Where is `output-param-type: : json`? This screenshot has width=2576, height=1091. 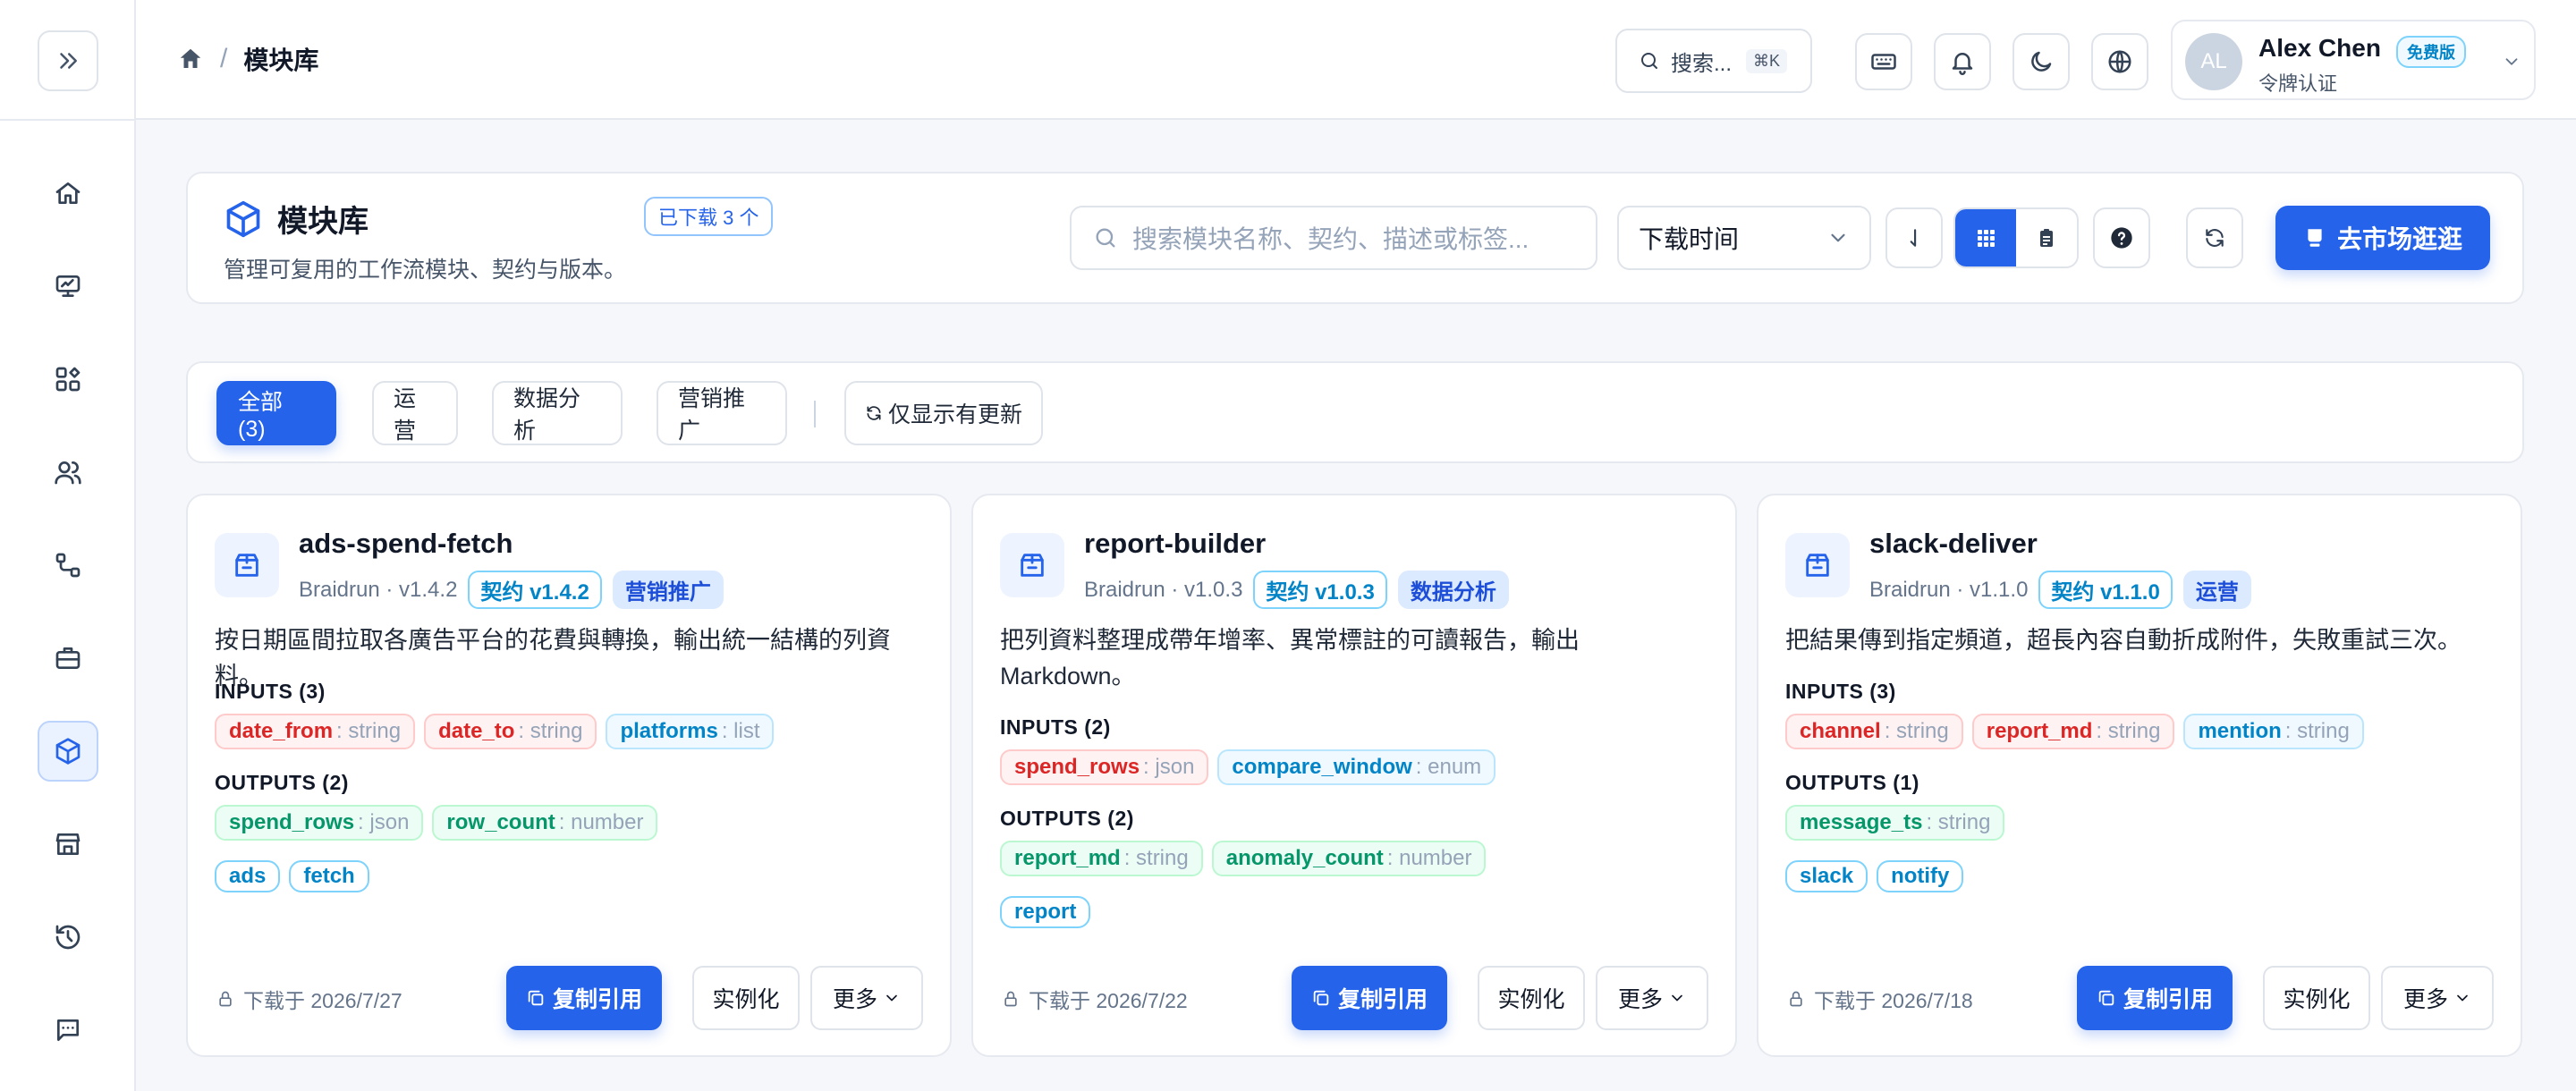 output-param-type: : json is located at coordinates (384, 822).